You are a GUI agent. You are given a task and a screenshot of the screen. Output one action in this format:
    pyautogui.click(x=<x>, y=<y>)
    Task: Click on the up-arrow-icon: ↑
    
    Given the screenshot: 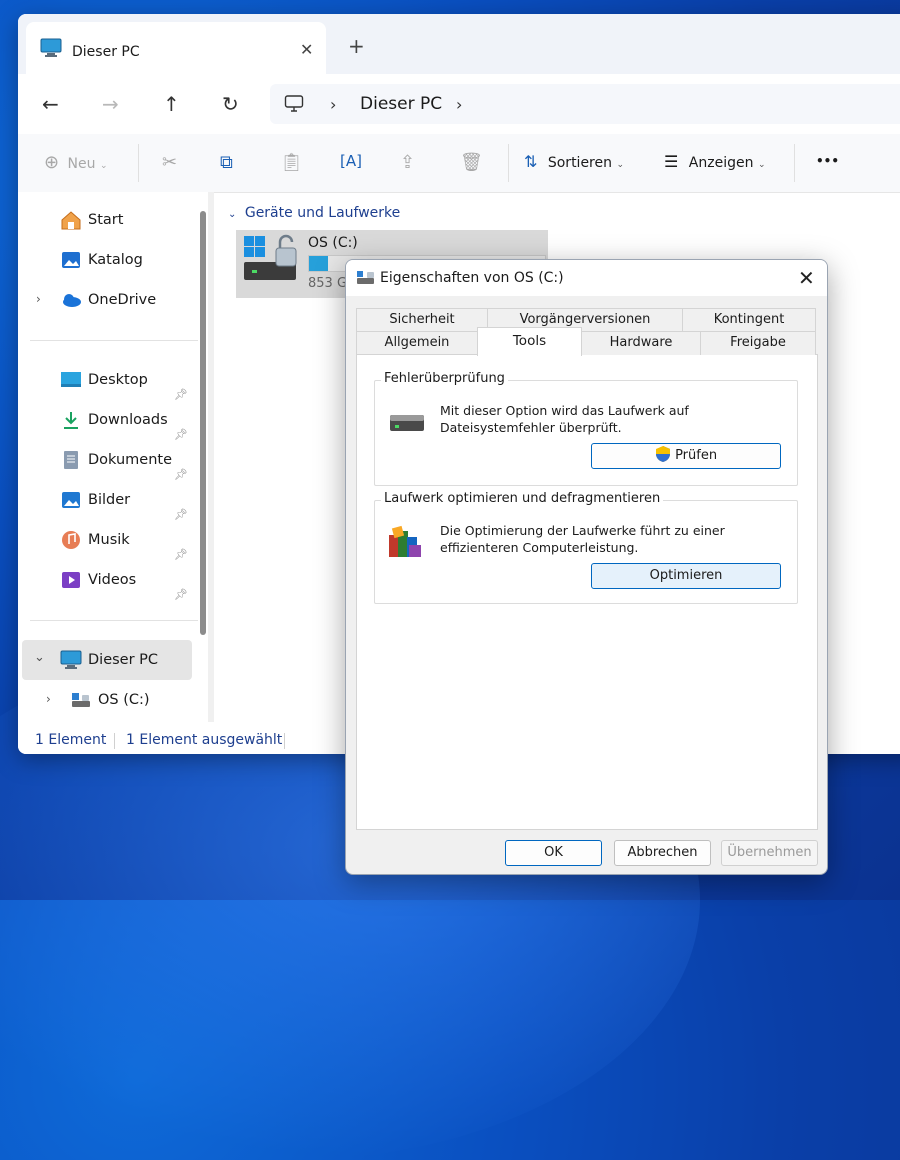 What is the action you would take?
    pyautogui.click(x=171, y=104)
    